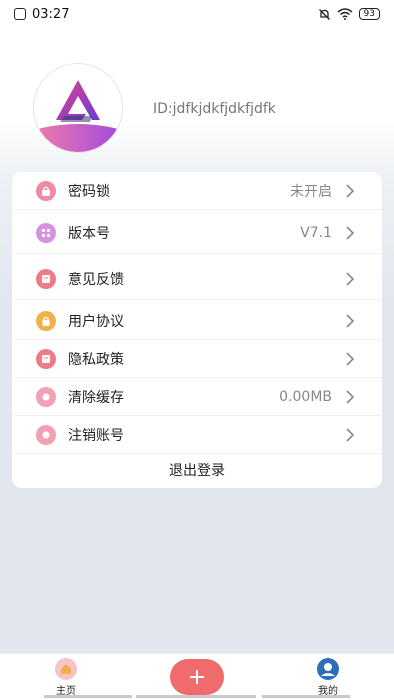  Describe the element at coordinates (311, 191) in the screenshot. I see `settings-row-value: 未开启` at that location.